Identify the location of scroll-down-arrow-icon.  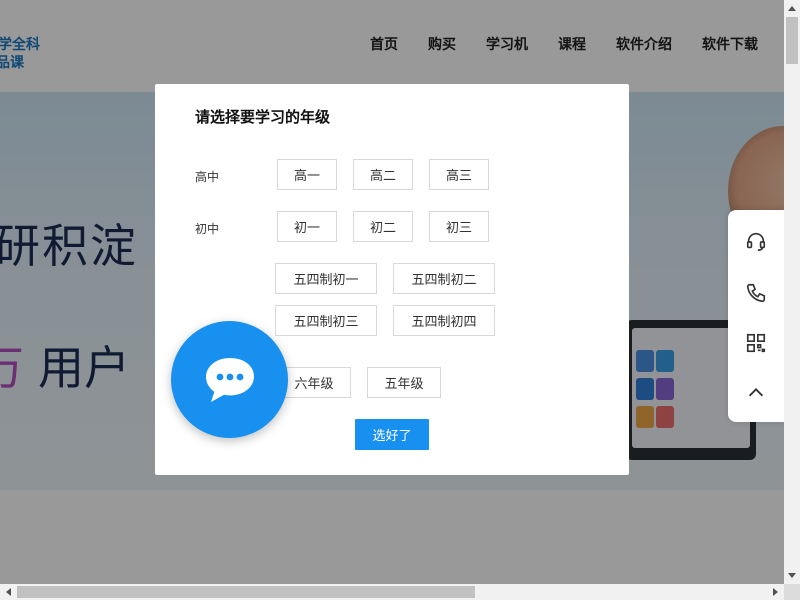
(792, 576).